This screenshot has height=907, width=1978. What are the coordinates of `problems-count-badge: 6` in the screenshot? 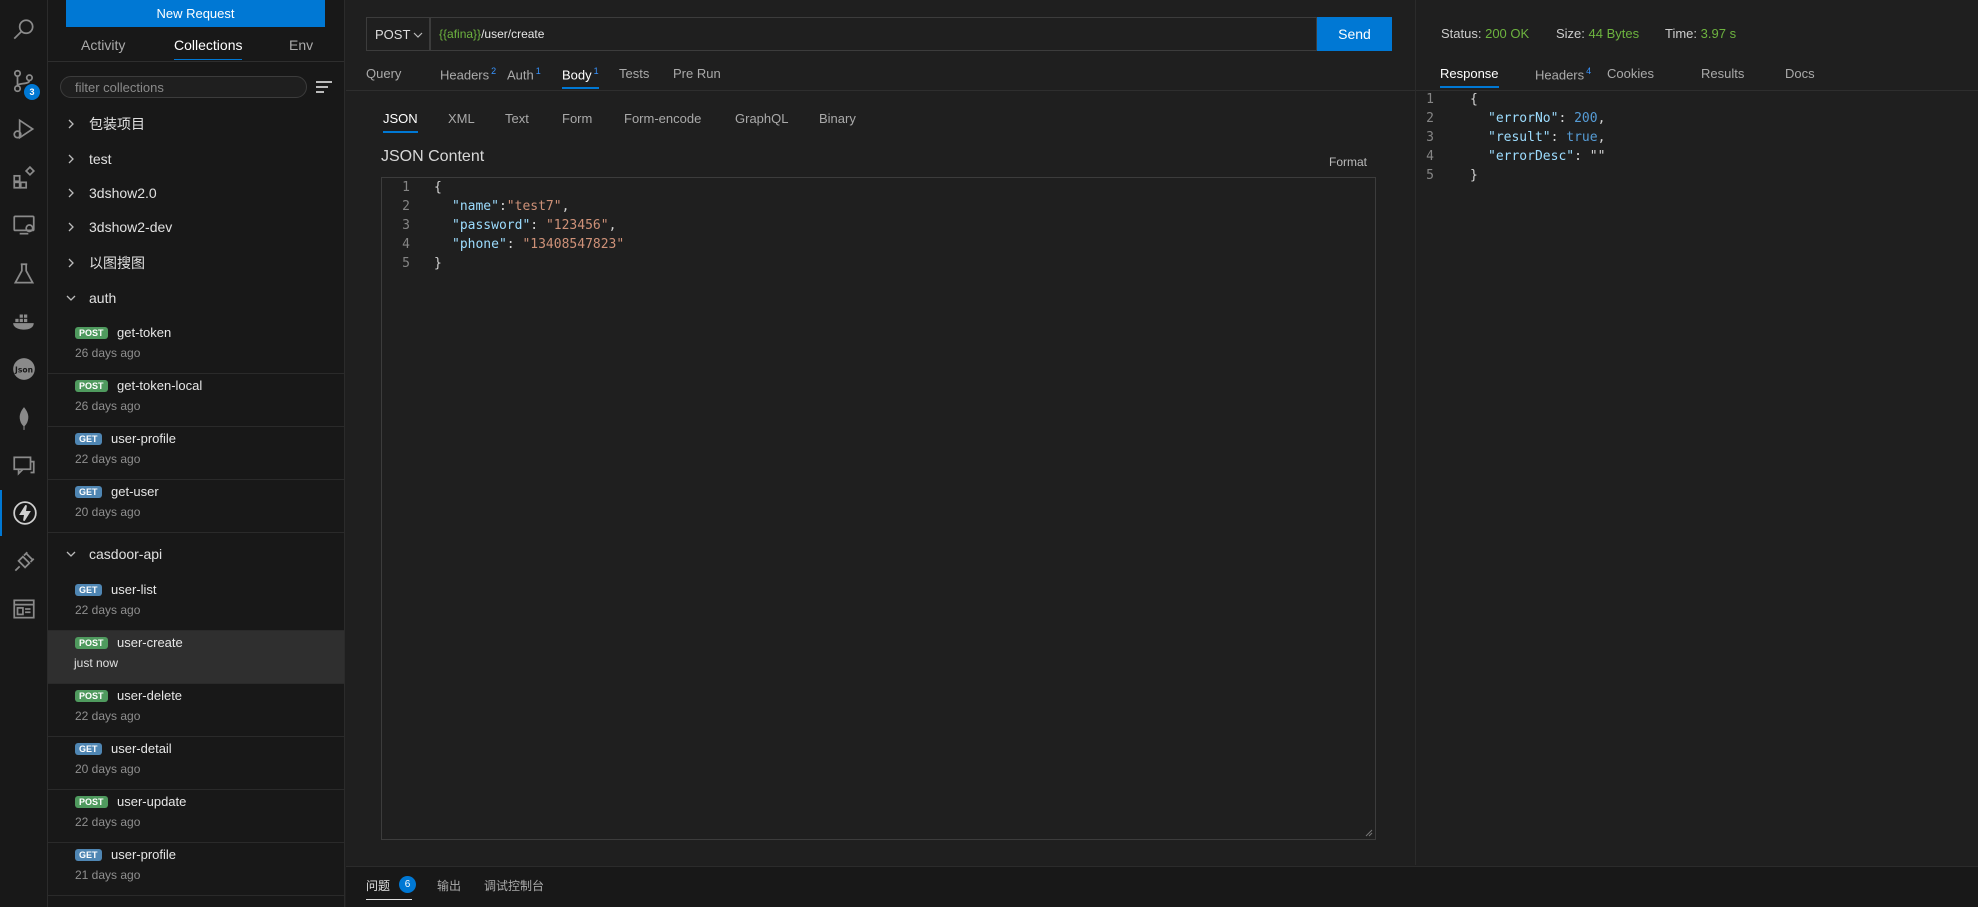 It's located at (407, 884).